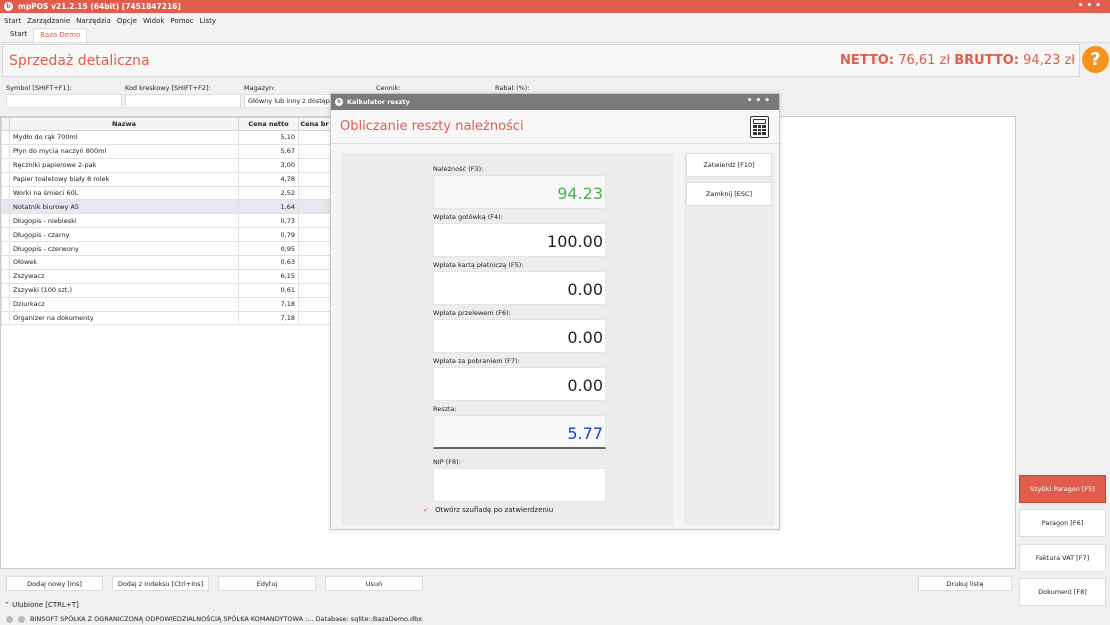  Describe the element at coordinates (124, 276) in the screenshot. I see `product-name: Zszywacz` at that location.